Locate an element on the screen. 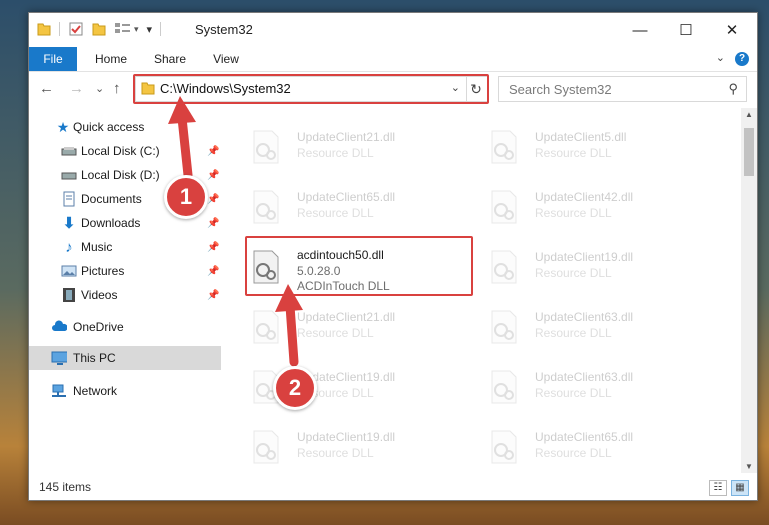 This screenshot has width=769, height=525. callout-step-2: 2 is located at coordinates (295, 388).